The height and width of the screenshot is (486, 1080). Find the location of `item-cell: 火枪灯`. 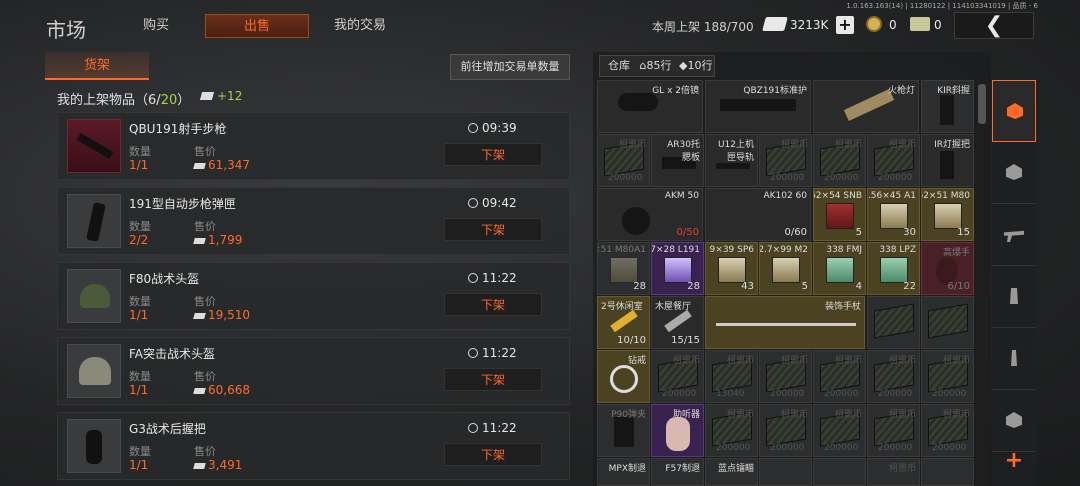

item-cell: 火枪灯 is located at coordinates (866, 106).